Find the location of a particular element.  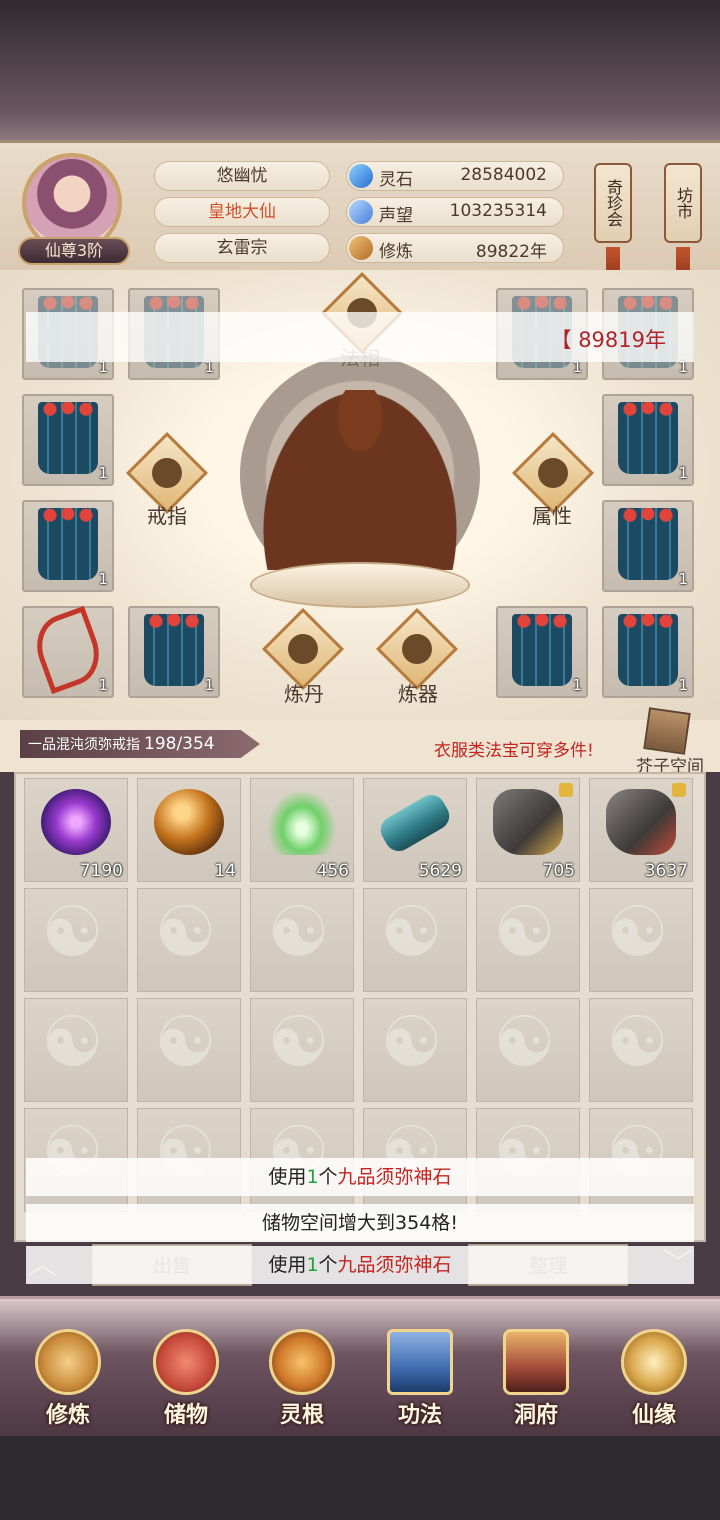

lotus-pedestal is located at coordinates (360, 585).